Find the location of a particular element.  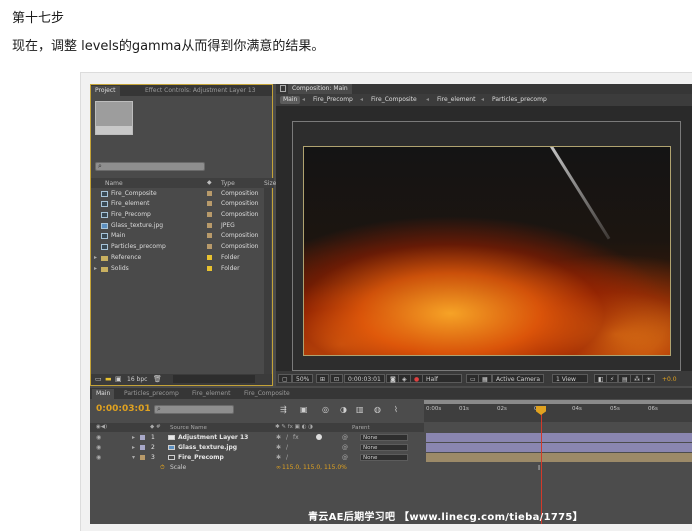

safe-zones-icon: ⊞ is located at coordinates (323, 378).